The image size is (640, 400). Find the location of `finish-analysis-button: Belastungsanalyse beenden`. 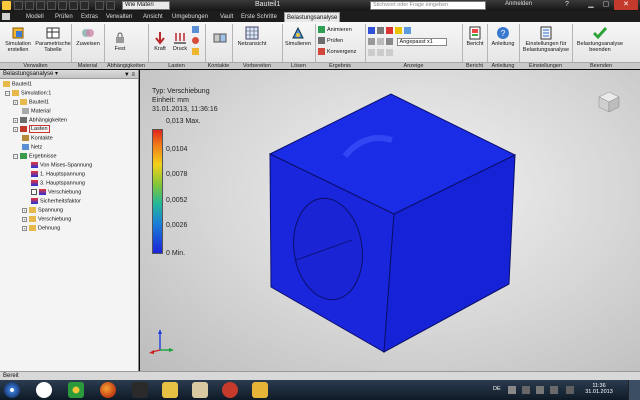

finish-analysis-button: Belastungsanalyse beenden is located at coordinates (600, 39).